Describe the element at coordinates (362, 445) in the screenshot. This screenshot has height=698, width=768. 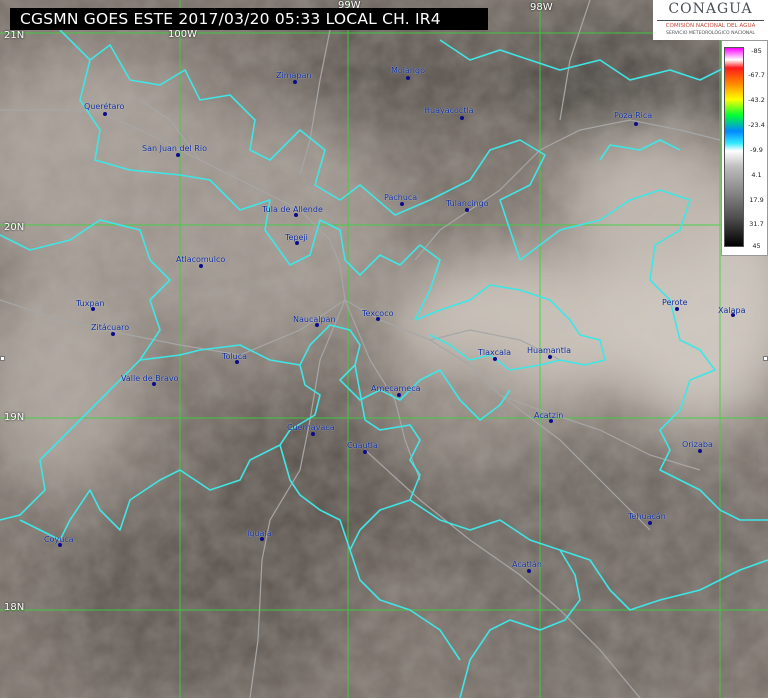
I see `city-label: Cuautla` at that location.